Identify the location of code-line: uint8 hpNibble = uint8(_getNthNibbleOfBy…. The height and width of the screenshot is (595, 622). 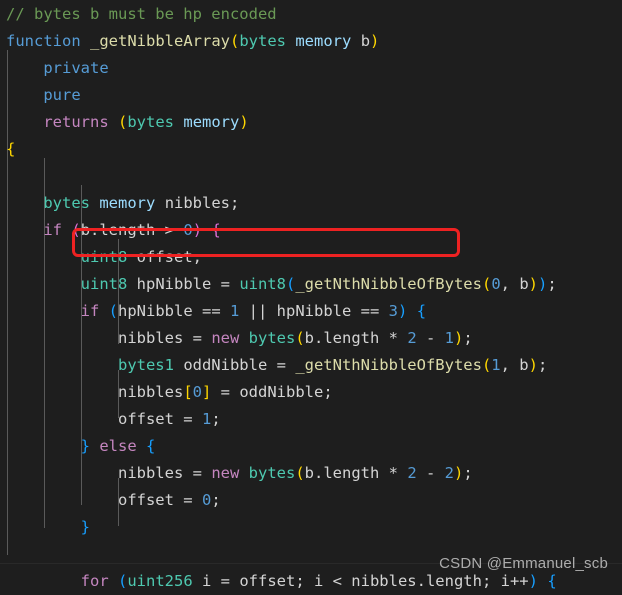
(311, 284).